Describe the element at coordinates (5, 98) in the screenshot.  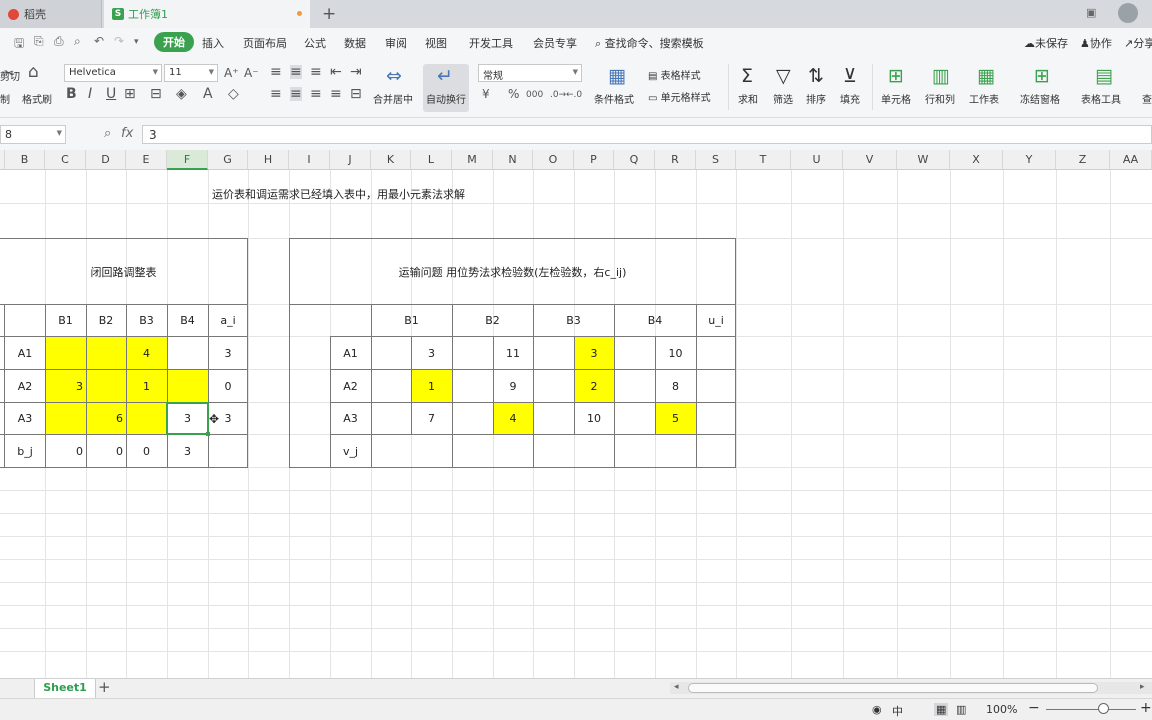
I see `copy-button: 制` at that location.